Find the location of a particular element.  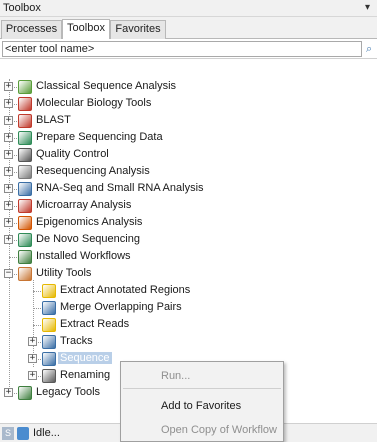

status-badge: S is located at coordinates (8, 433).